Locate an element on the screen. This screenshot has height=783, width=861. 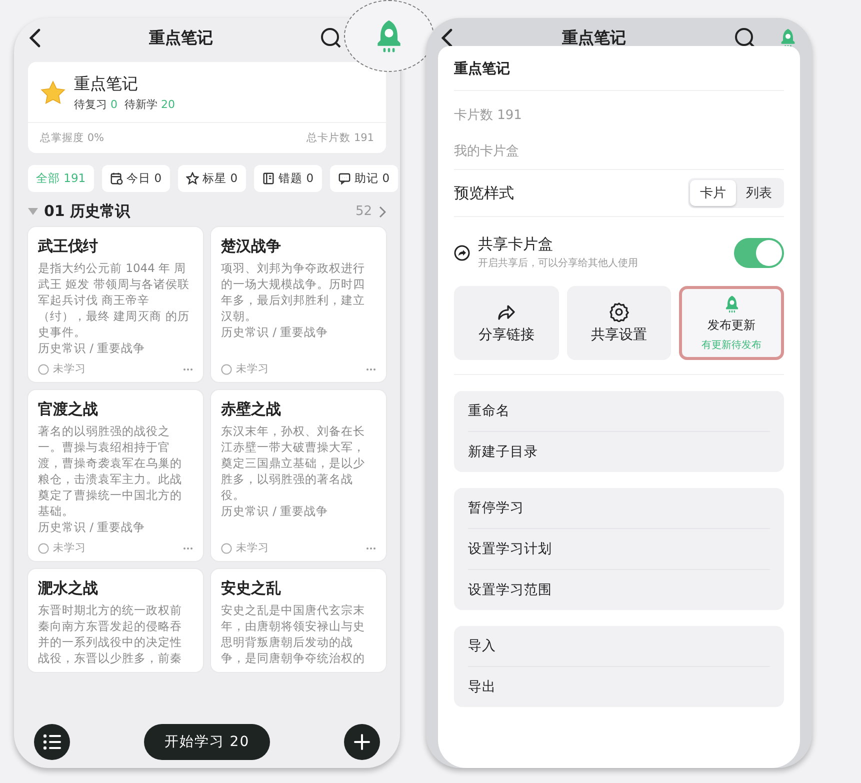
deck-stats: 待复习 0 待新学 20 is located at coordinates (124, 104).